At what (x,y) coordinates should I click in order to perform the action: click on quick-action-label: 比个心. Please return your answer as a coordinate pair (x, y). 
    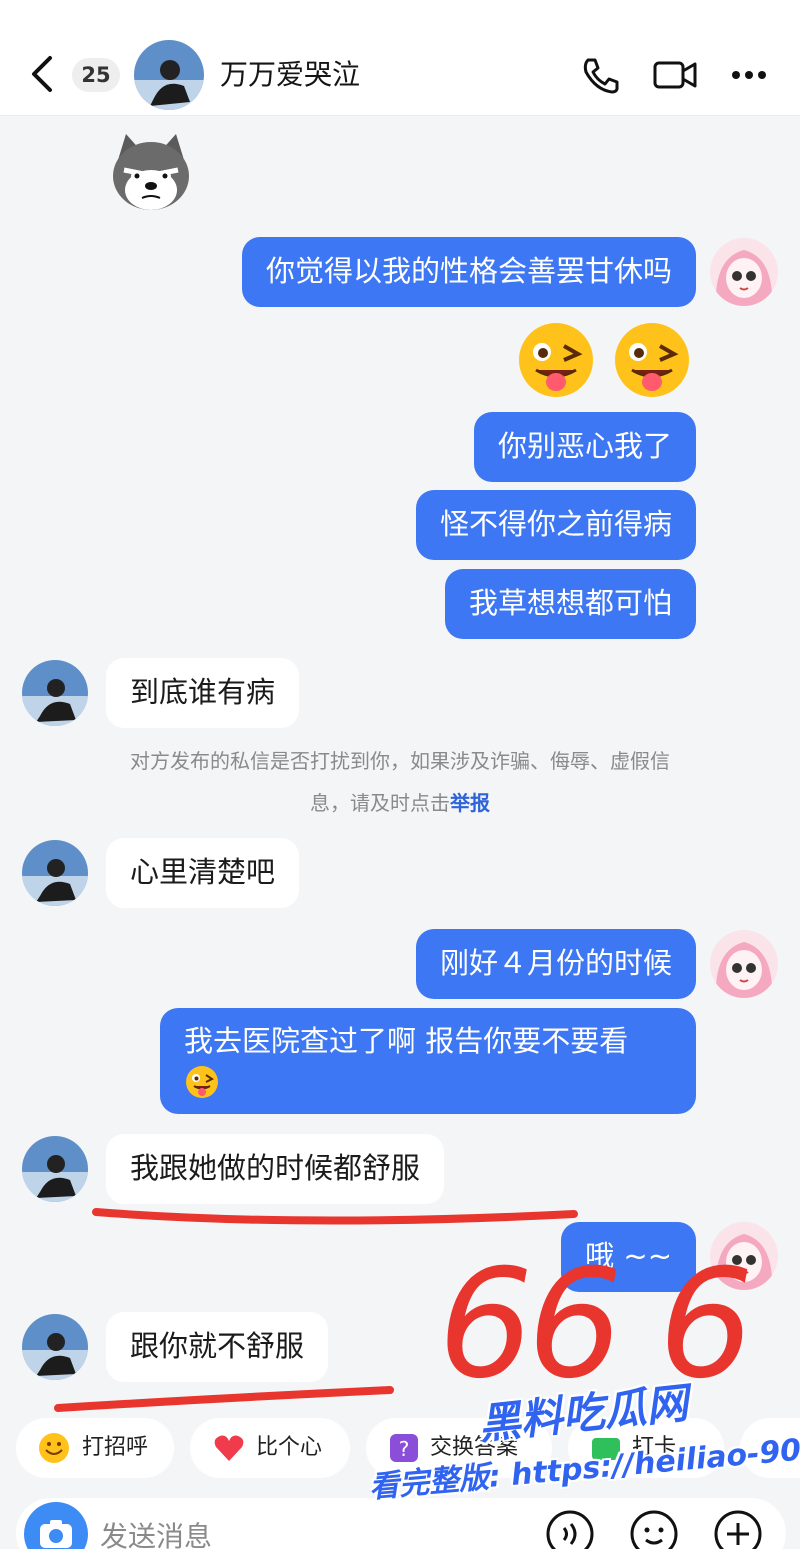
    Looking at the image, I should click on (289, 1447).